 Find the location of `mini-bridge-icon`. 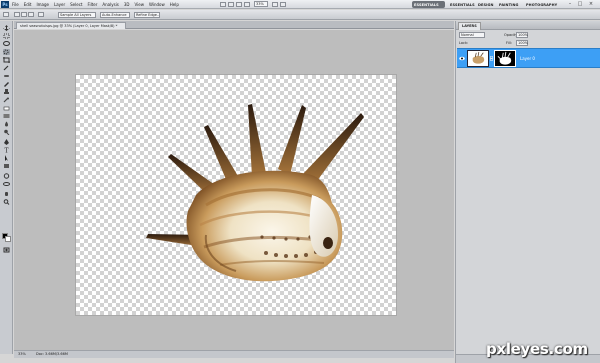

mini-bridge-icon is located at coordinates (231, 4).